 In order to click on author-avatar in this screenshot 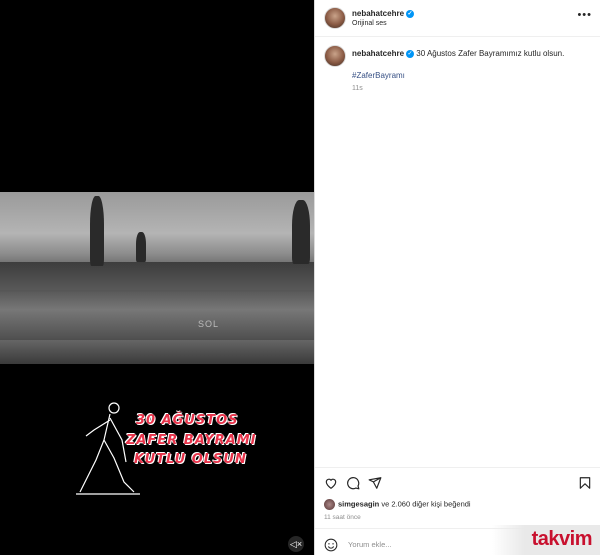, I will do `click(335, 18)`.